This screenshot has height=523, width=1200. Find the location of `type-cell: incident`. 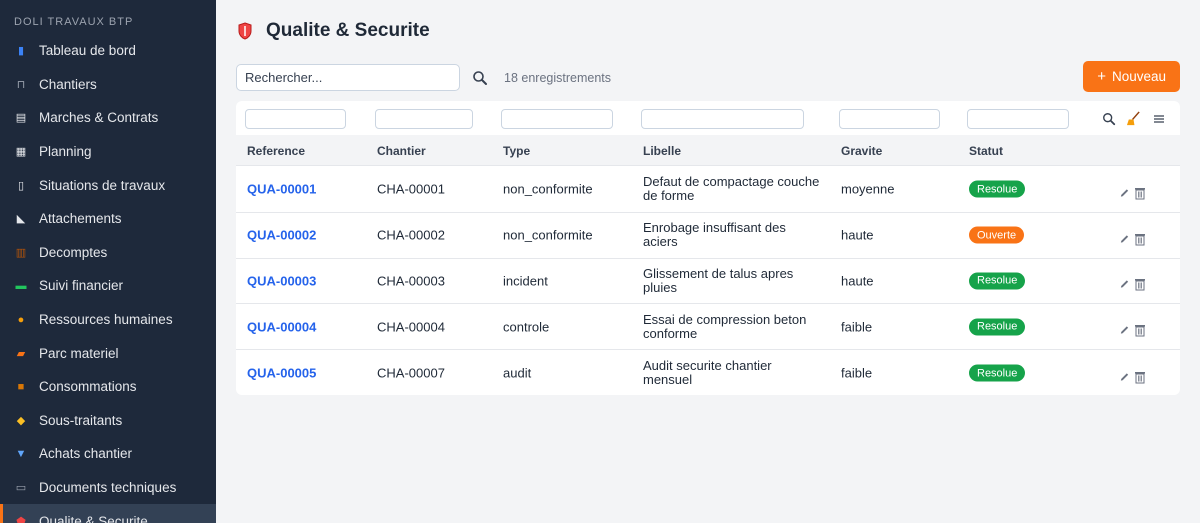

type-cell: incident is located at coordinates (525, 281).